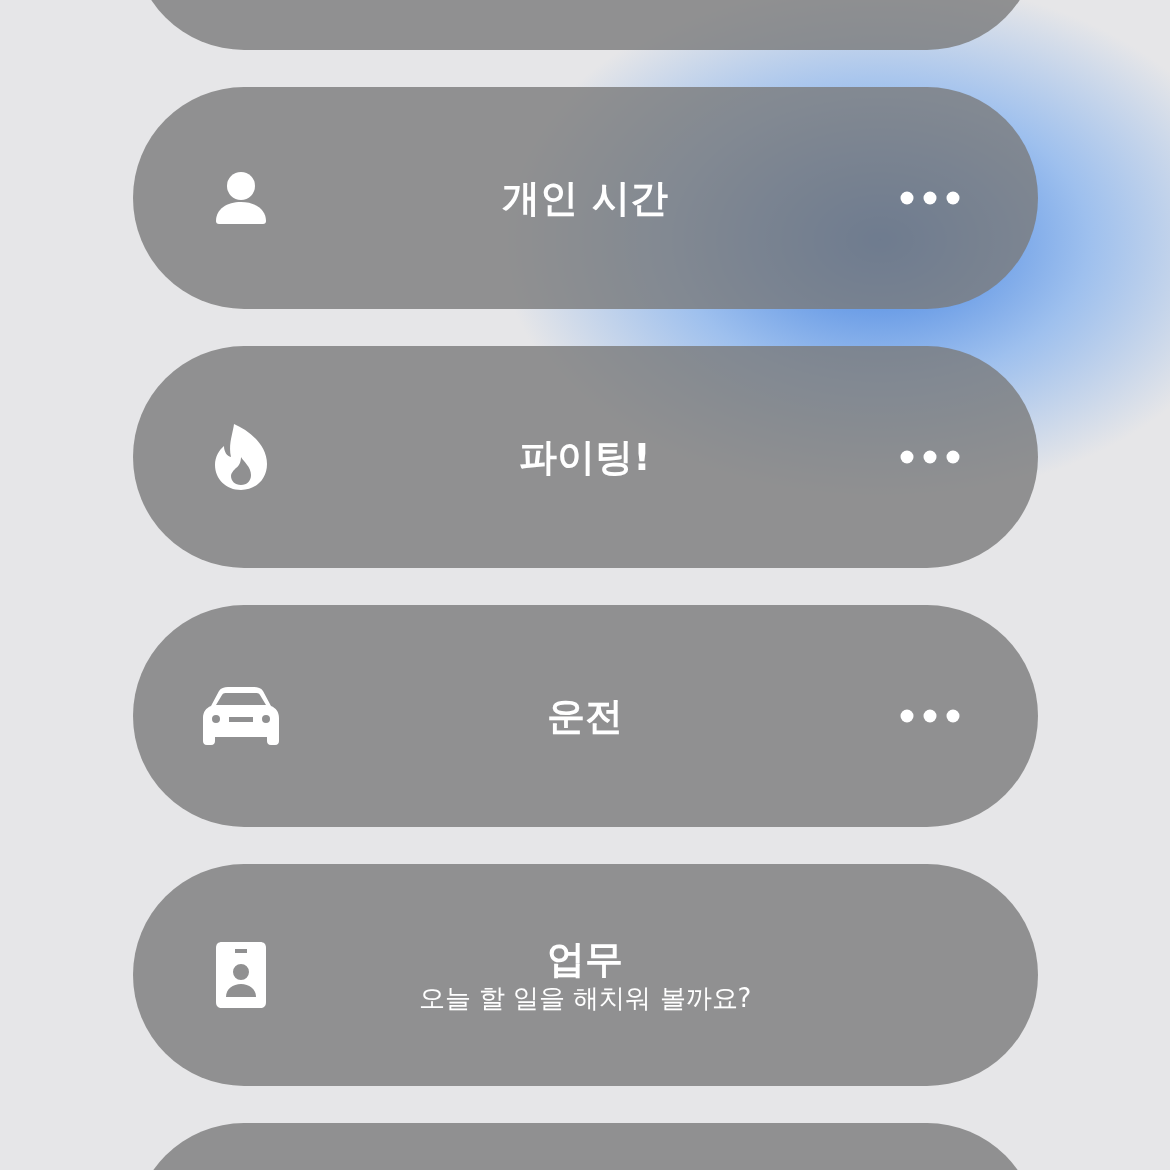 This screenshot has width=1170, height=1170. I want to click on focus-card: 개인 시간, so click(585, 198).